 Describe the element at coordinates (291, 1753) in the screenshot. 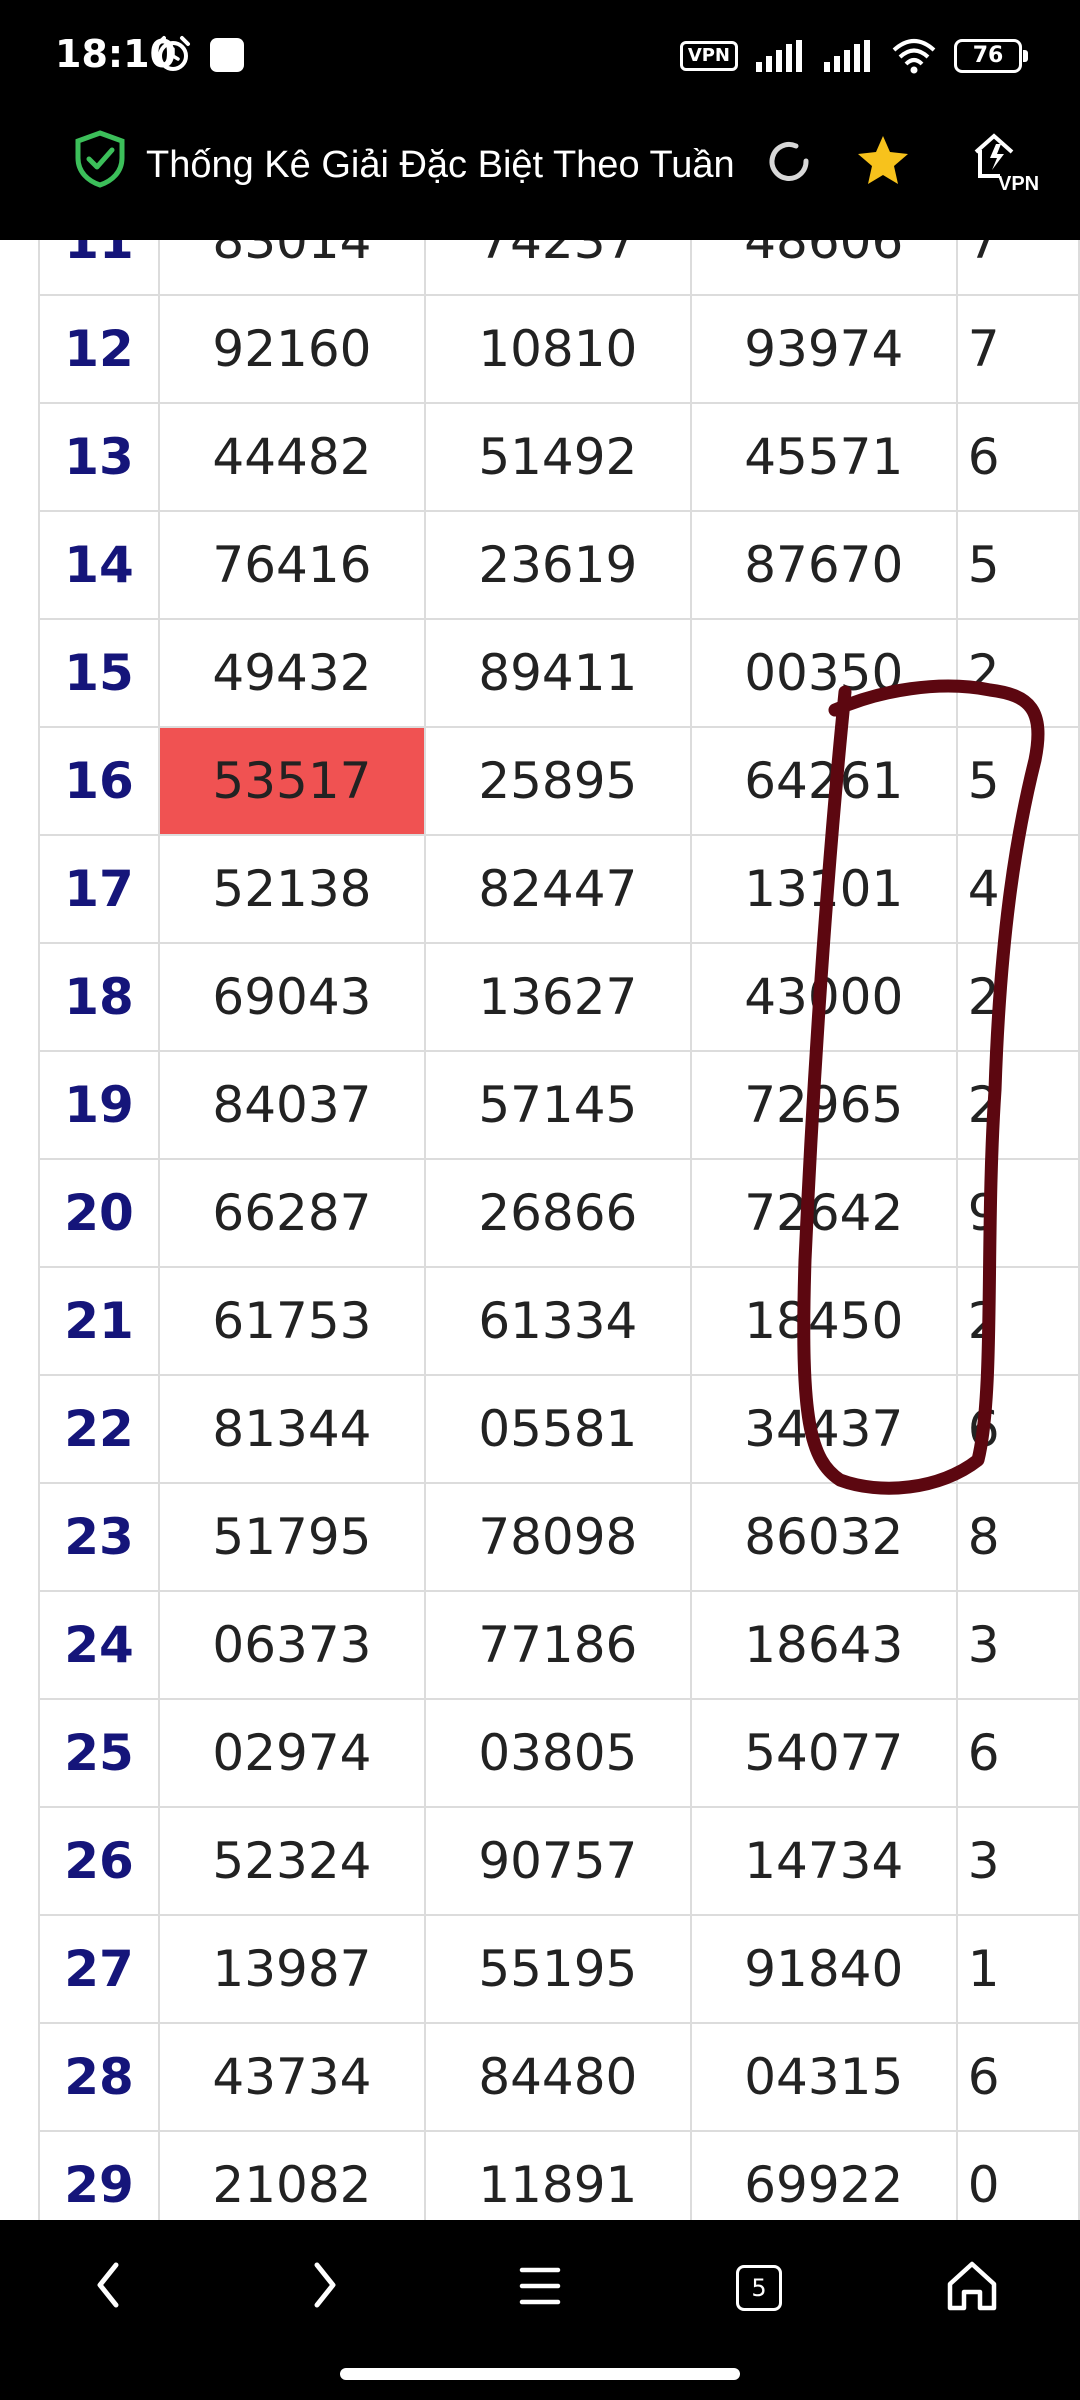

I see `cell-col-1: 02974` at that location.